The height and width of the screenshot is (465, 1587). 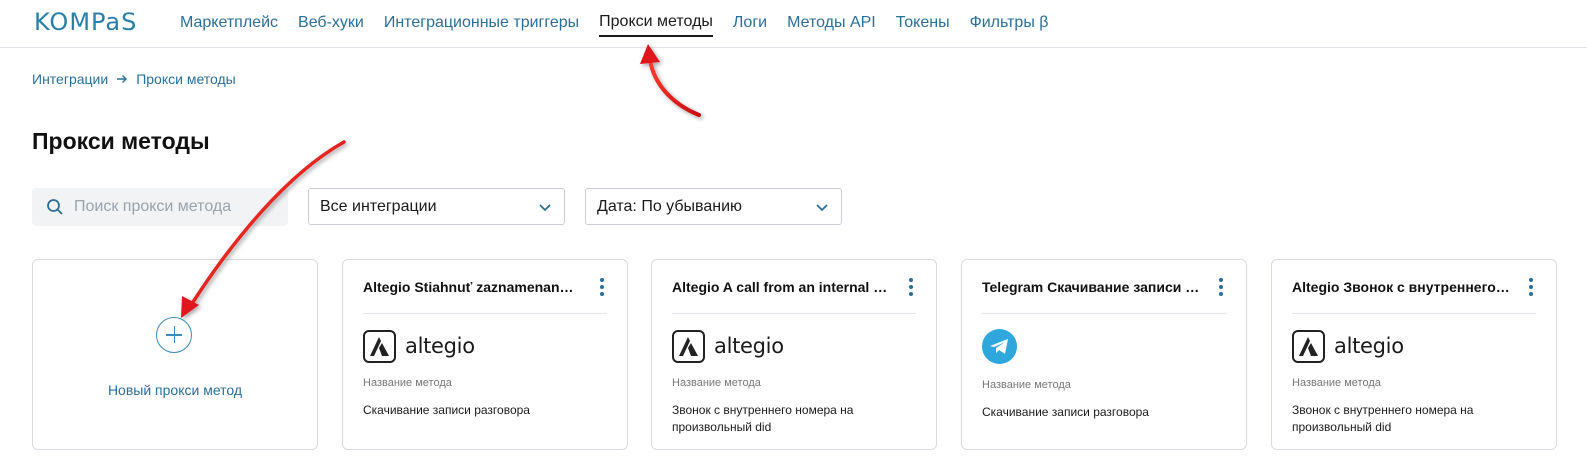 I want to click on breadcrumb-link-integrations: Интеграции, so click(x=70, y=79).